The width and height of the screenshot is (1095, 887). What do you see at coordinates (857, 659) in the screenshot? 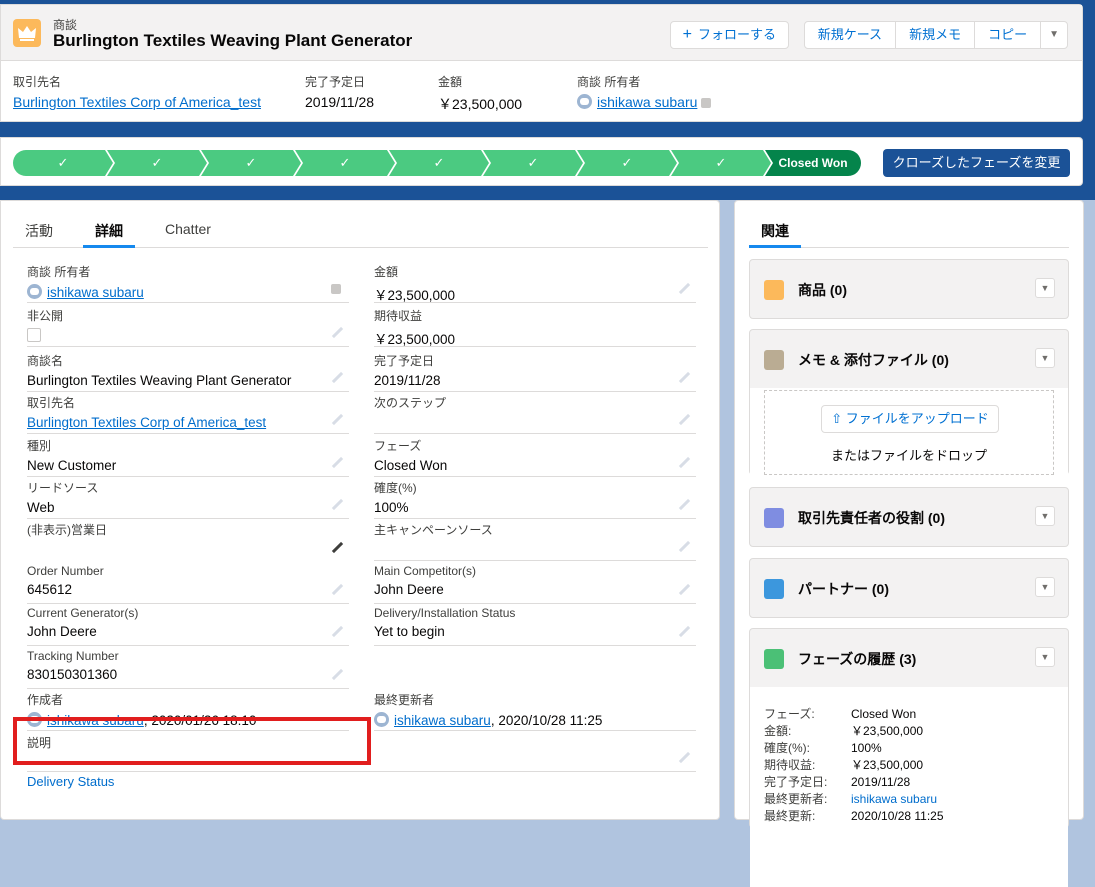
I see `stage-history-title: フェーズの履歴 (3)` at bounding box center [857, 659].